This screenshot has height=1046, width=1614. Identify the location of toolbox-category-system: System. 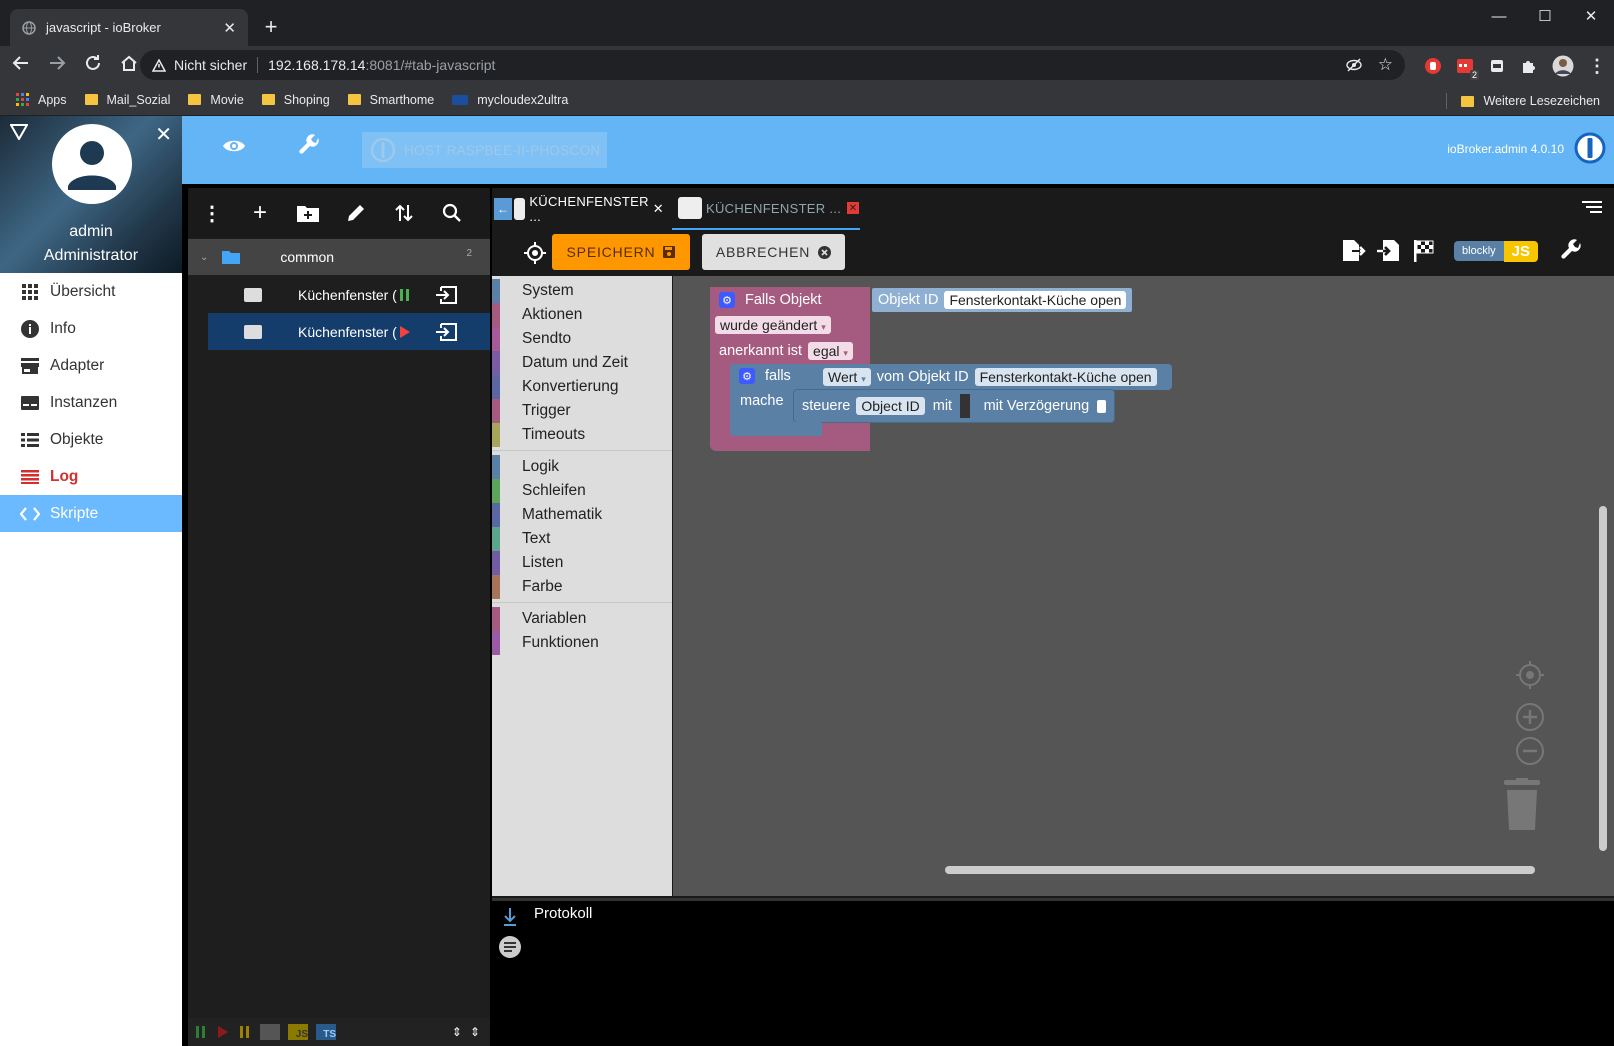
(582, 291).